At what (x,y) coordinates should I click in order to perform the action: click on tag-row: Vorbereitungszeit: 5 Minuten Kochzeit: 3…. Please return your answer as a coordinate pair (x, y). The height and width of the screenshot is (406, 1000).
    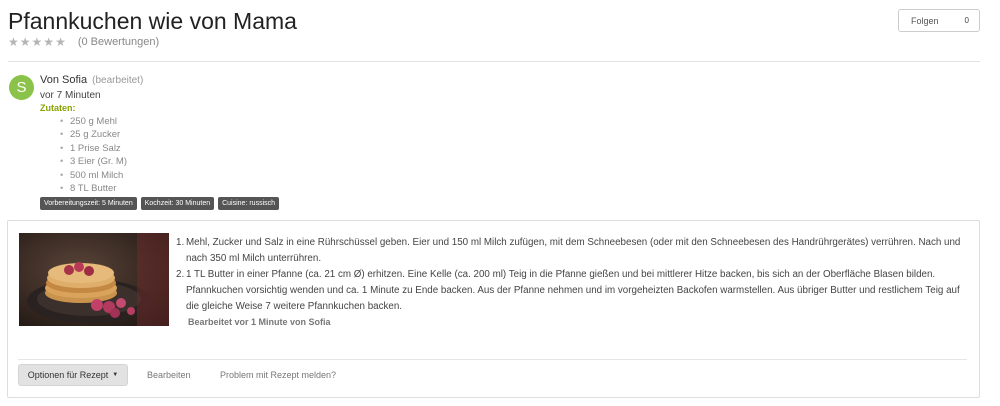
    Looking at the image, I should click on (160, 203).